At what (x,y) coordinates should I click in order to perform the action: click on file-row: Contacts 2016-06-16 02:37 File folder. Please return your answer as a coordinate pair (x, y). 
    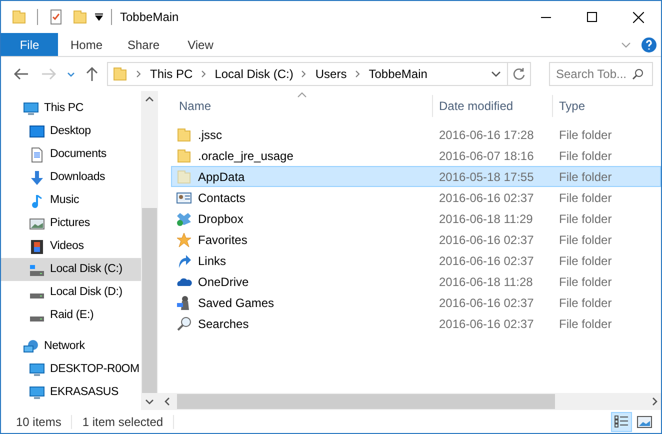
    Looking at the image, I should click on (416, 197).